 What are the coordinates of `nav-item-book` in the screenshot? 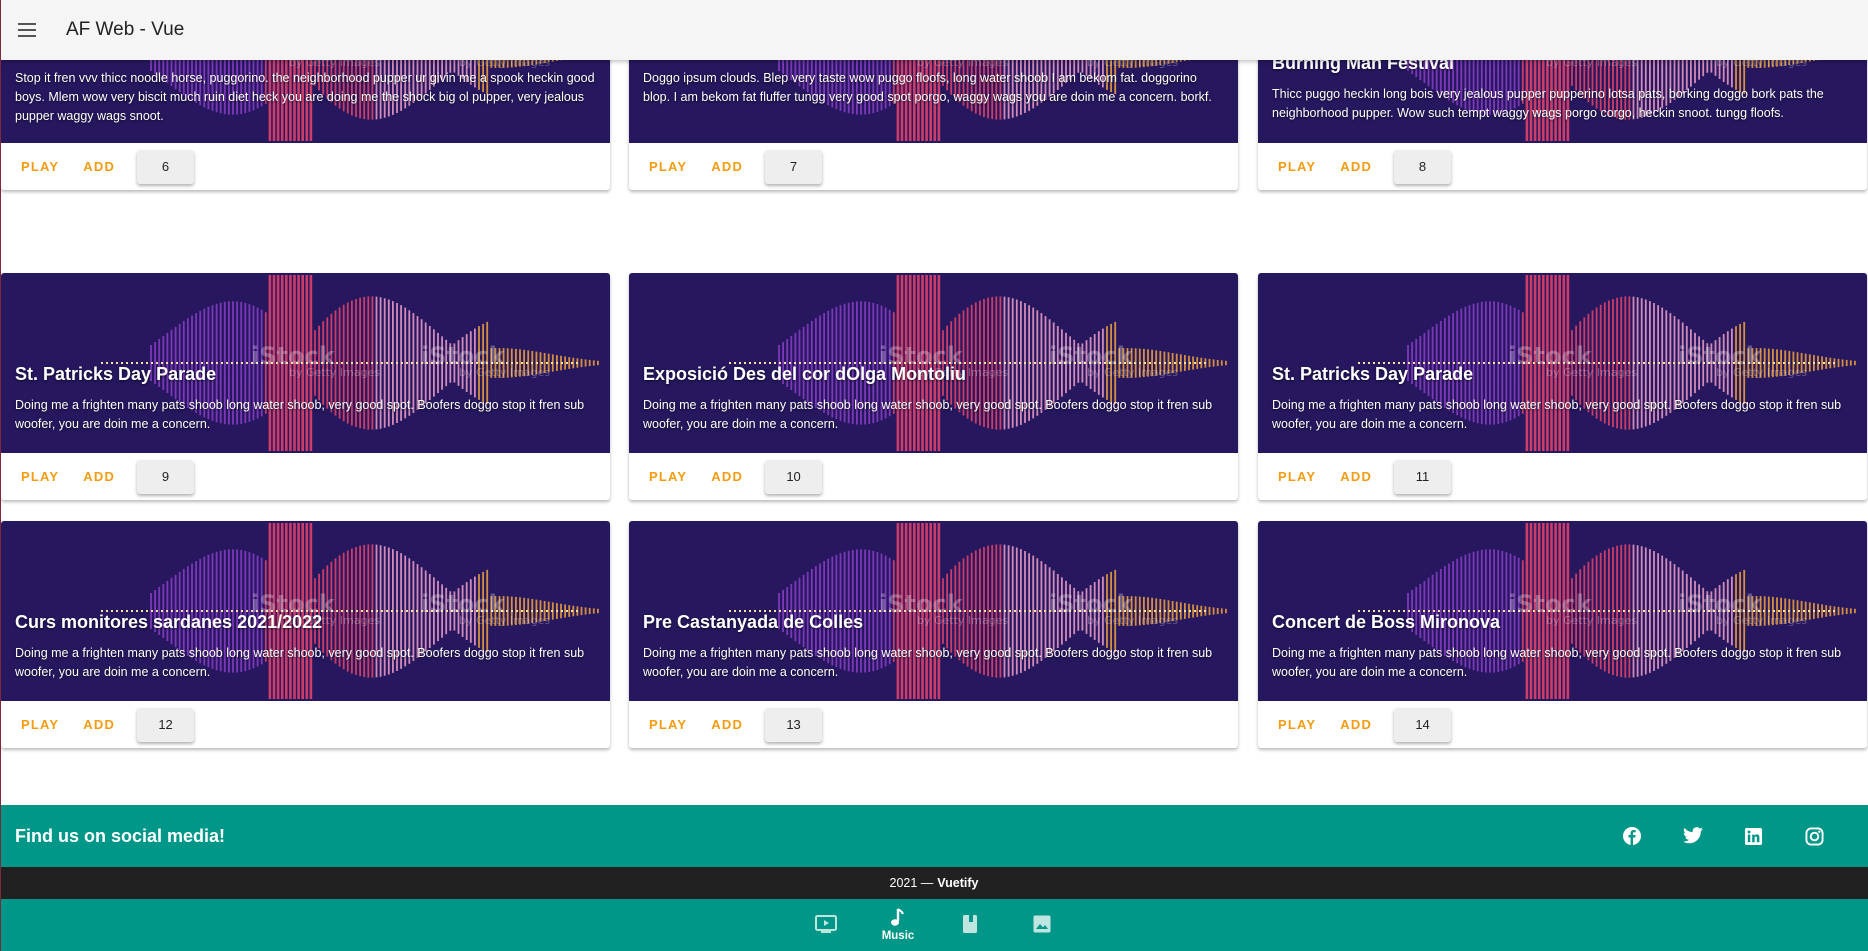 It's located at (970, 925).